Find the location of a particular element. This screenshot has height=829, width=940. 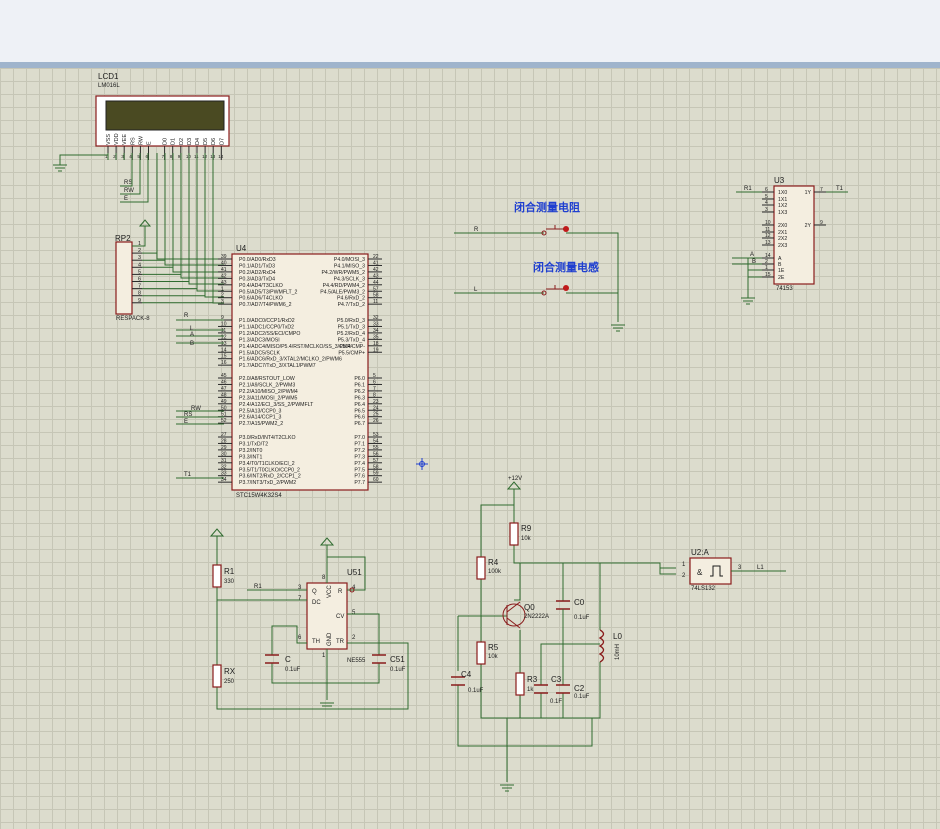

mcu-pin-num: 26 is located at coordinates (376, 421).